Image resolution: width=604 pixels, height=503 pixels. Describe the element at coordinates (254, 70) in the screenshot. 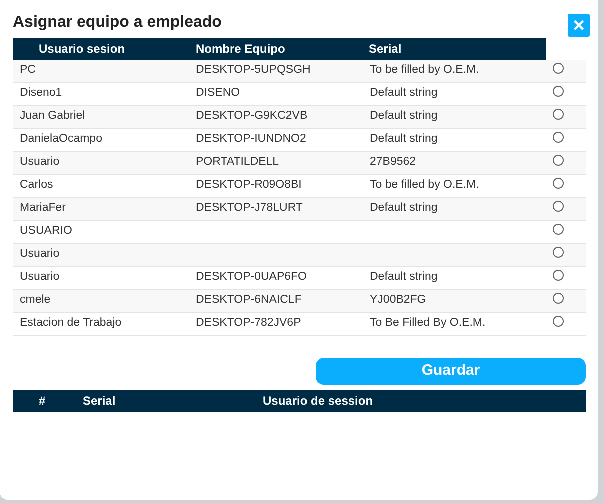

I see `table-cell-text: DESKTOP-5UPQSGH` at that location.